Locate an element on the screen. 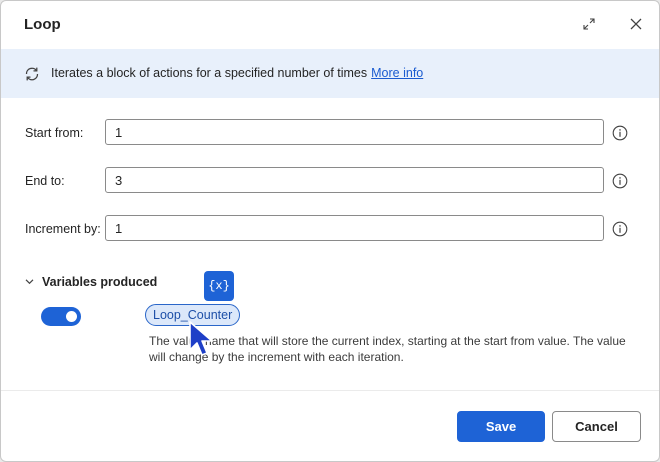 The width and height of the screenshot is (660, 462). variables-produced-toggle-header: Variables produced is located at coordinates (91, 282).